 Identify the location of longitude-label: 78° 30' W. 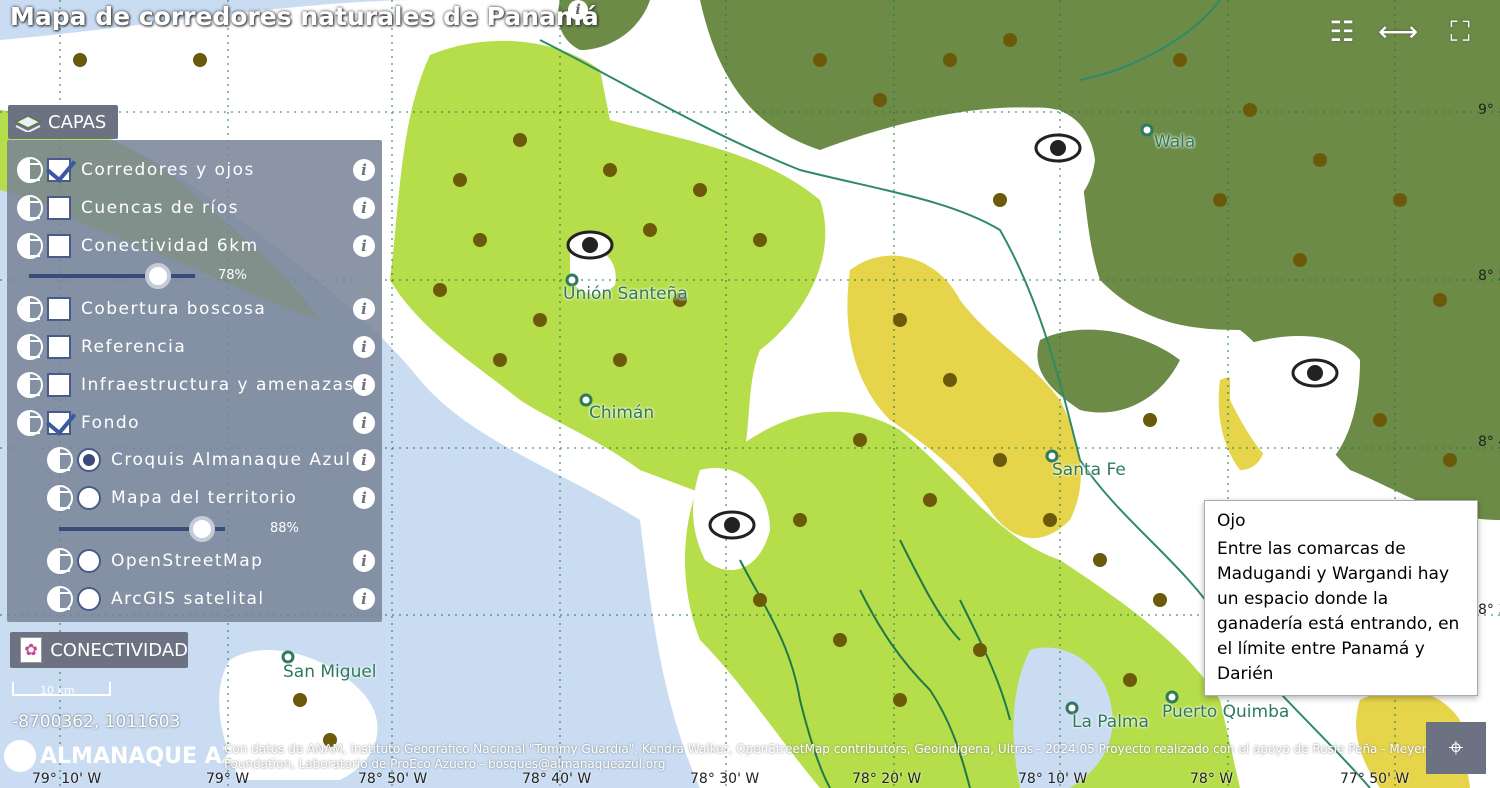
(725, 779).